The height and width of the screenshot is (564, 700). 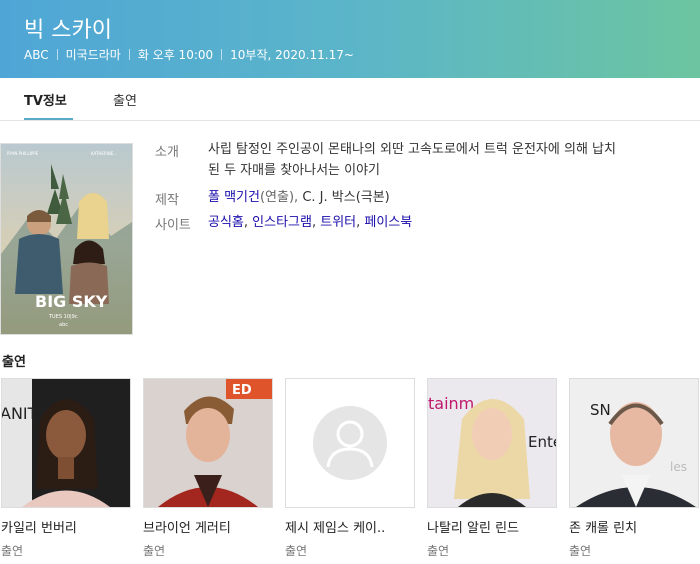 I want to click on cast-card: ED 브라이언 게러티 출연, so click(x=208, y=468).